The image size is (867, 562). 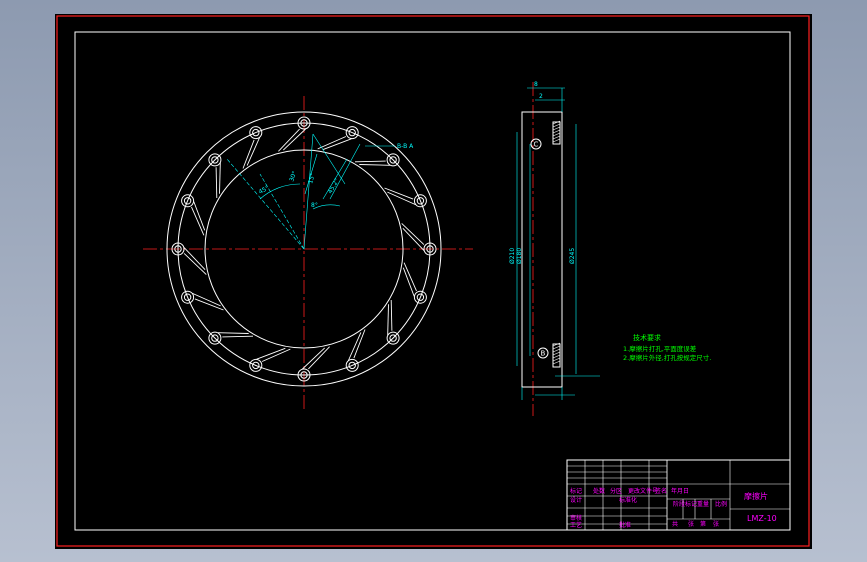 What do you see at coordinates (543, 354) in the screenshot?
I see `callout-b-label: B` at bounding box center [543, 354].